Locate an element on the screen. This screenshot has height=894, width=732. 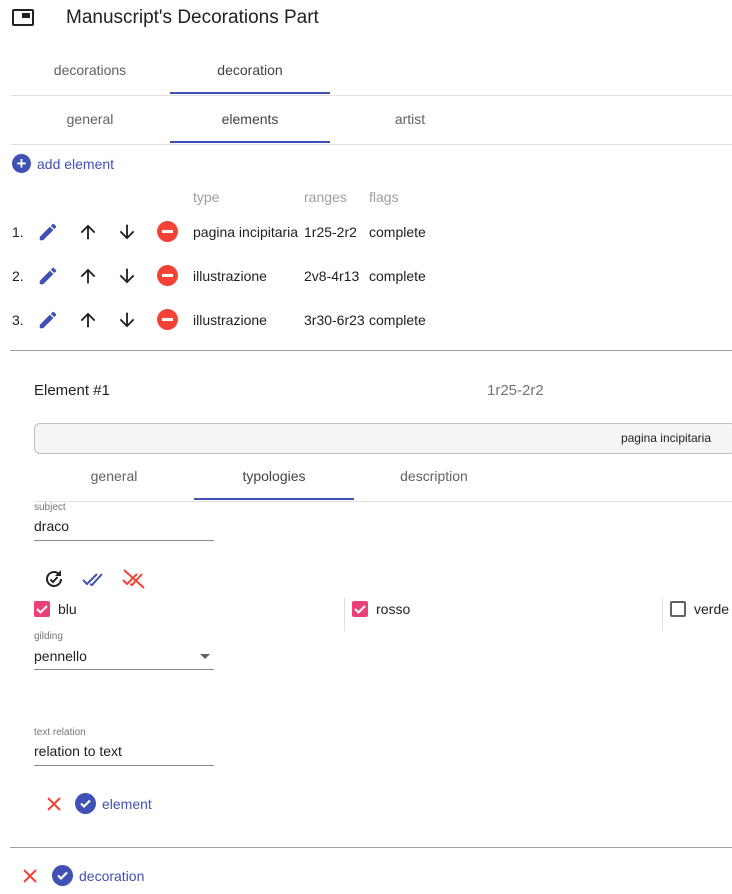
editor-tab-description: description is located at coordinates (434, 476).